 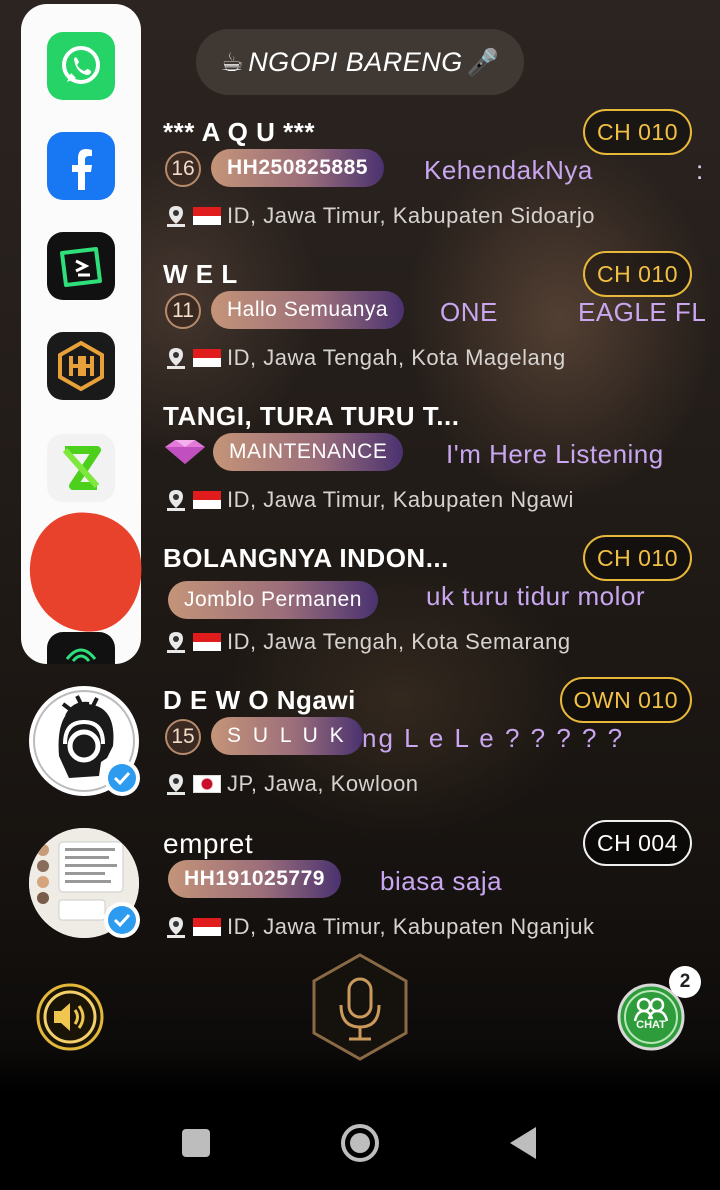 What do you see at coordinates (625, 700) in the screenshot?
I see `channel-badge: OWN 010` at bounding box center [625, 700].